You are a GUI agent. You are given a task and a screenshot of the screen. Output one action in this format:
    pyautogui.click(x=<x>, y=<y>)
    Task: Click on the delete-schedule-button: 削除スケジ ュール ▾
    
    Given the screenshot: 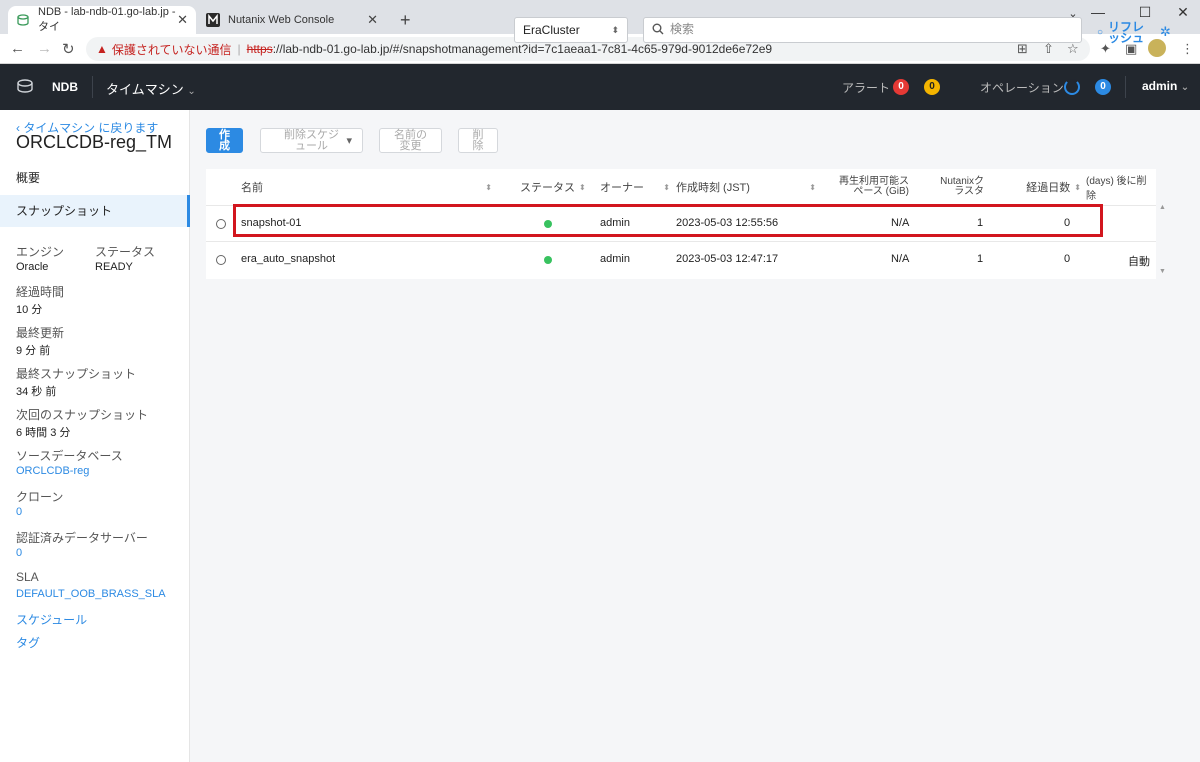 What is the action you would take?
    pyautogui.click(x=311, y=140)
    